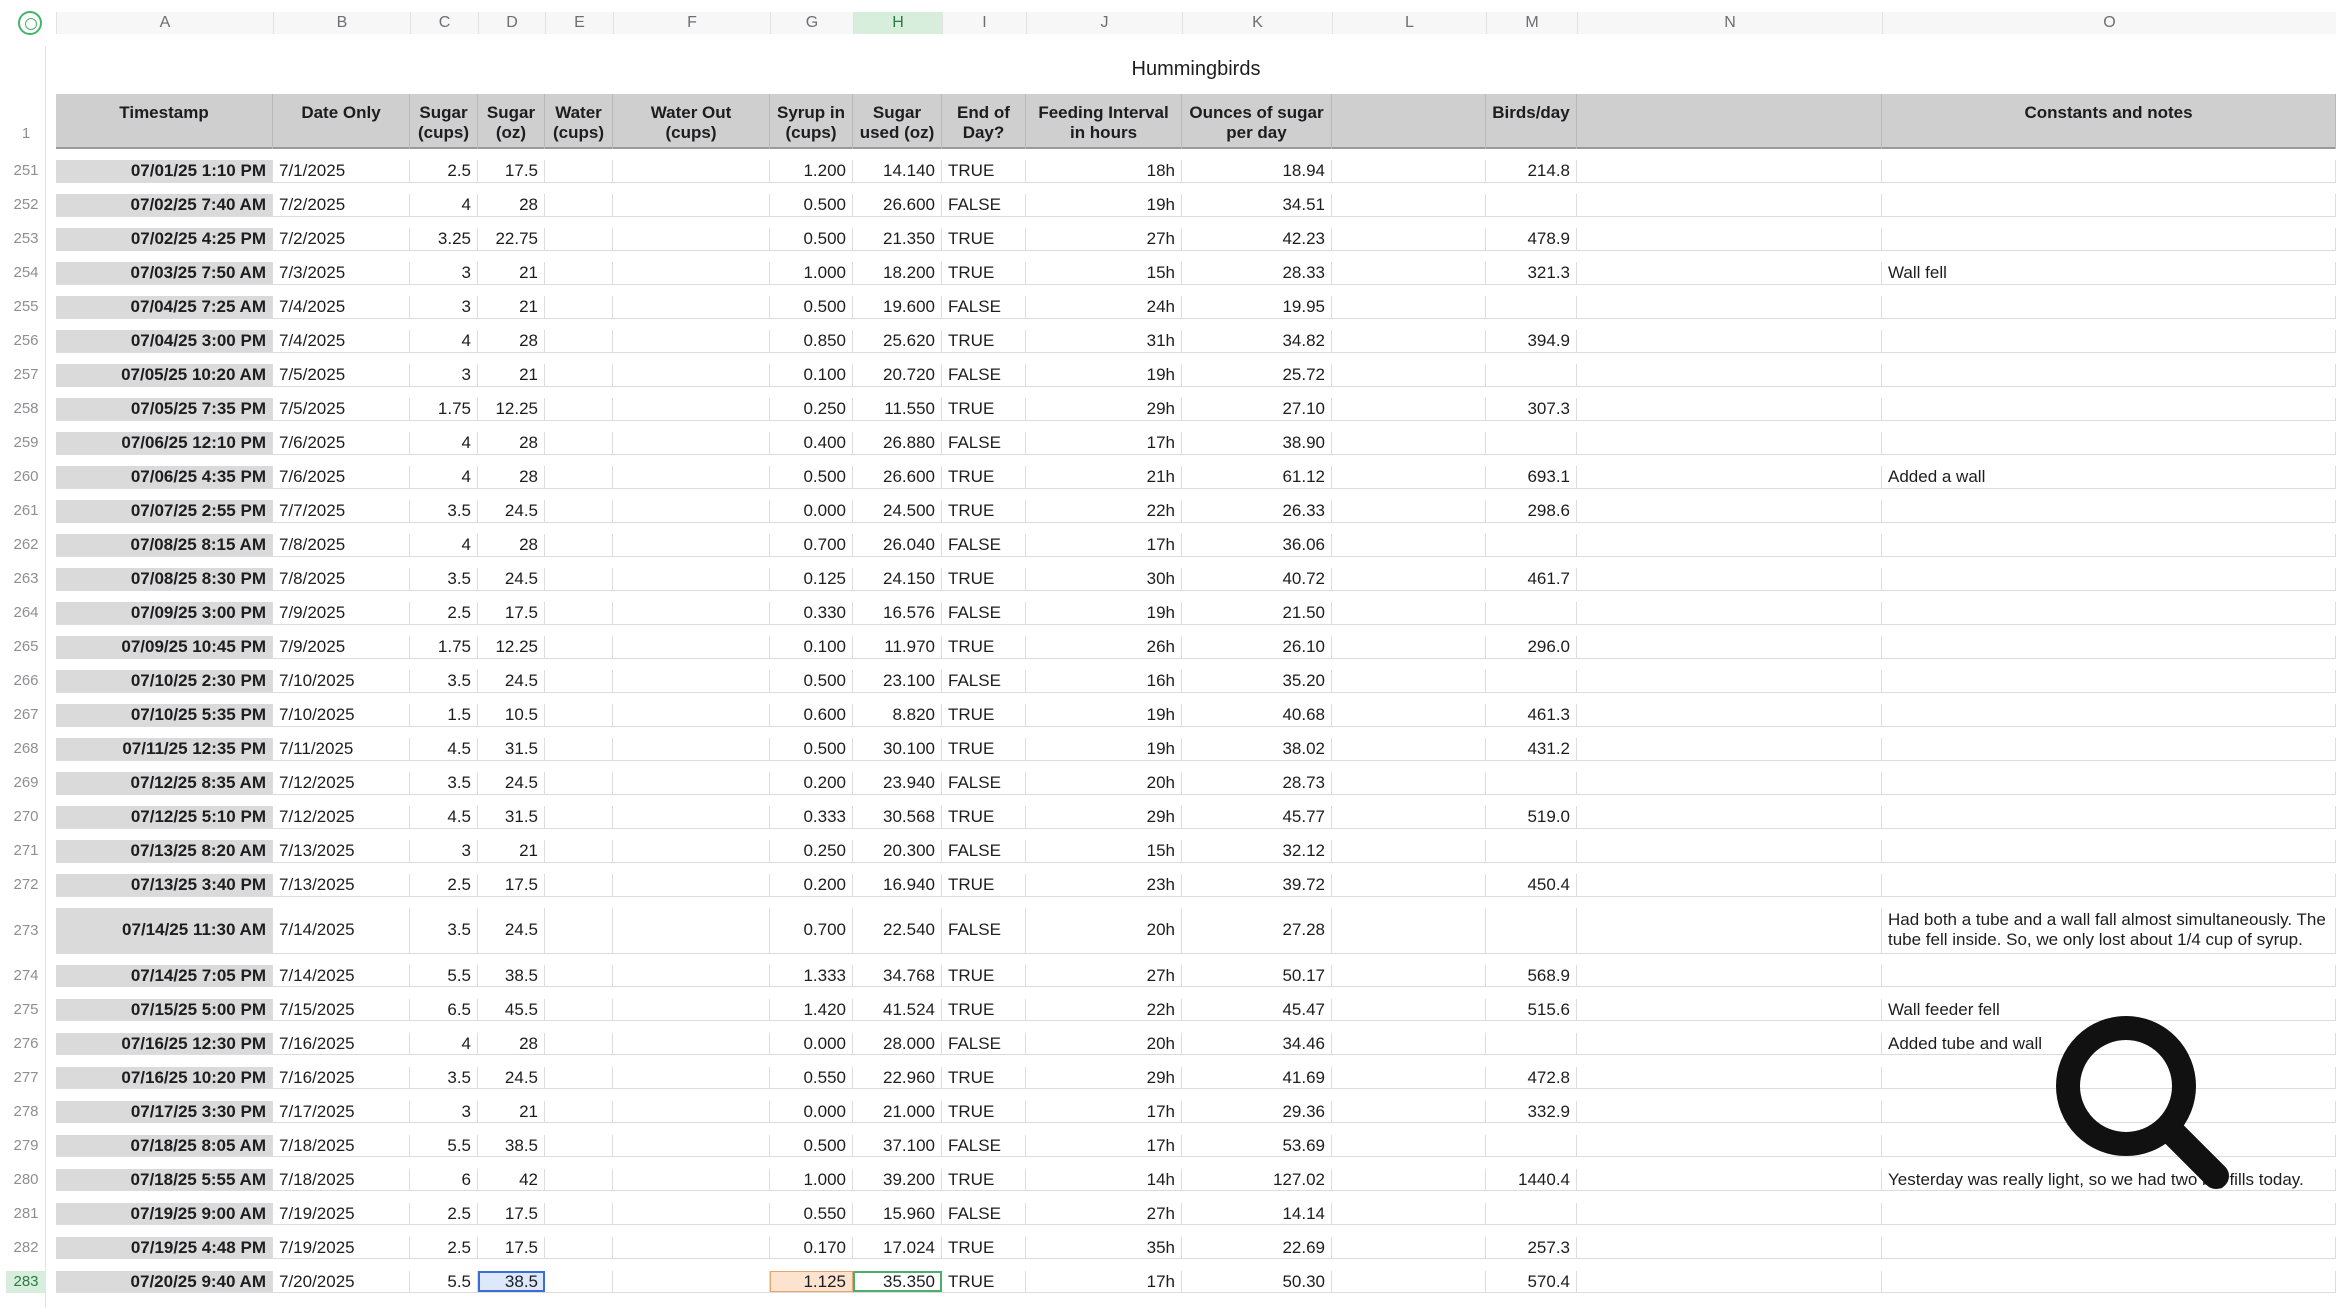  I want to click on timestamp-cell: 07/14/25 7:05 PM, so click(164, 975).